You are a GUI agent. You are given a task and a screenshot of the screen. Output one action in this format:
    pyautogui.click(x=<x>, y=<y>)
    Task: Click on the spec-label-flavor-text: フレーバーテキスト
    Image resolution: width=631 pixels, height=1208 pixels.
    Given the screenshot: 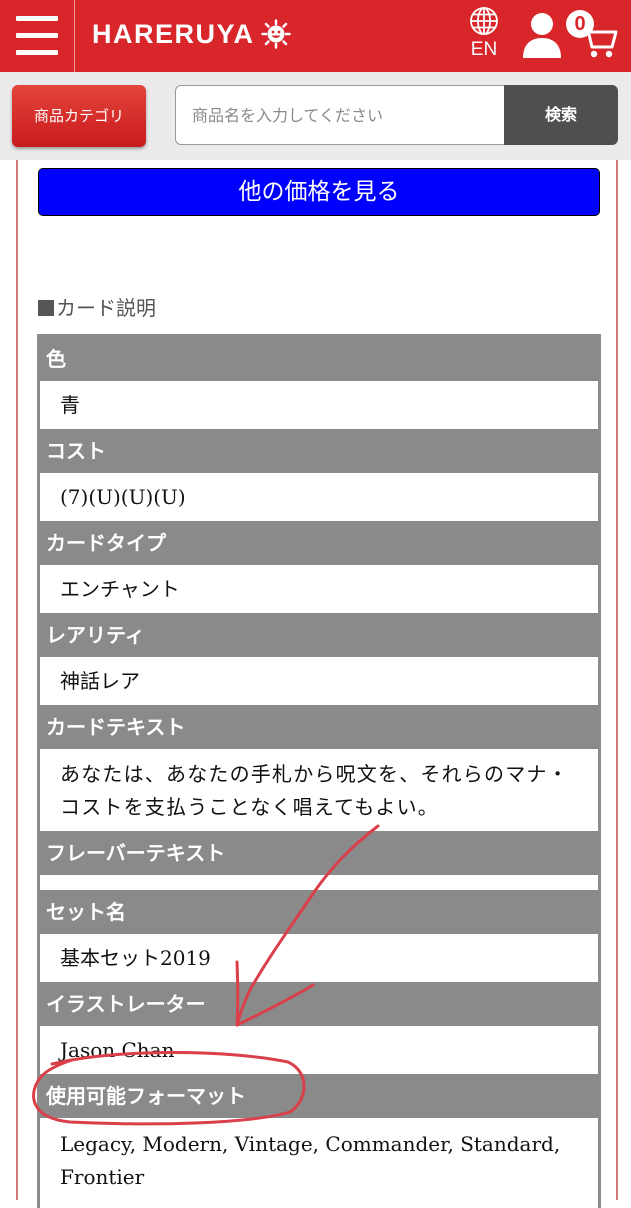 What is the action you would take?
    pyautogui.click(x=319, y=853)
    